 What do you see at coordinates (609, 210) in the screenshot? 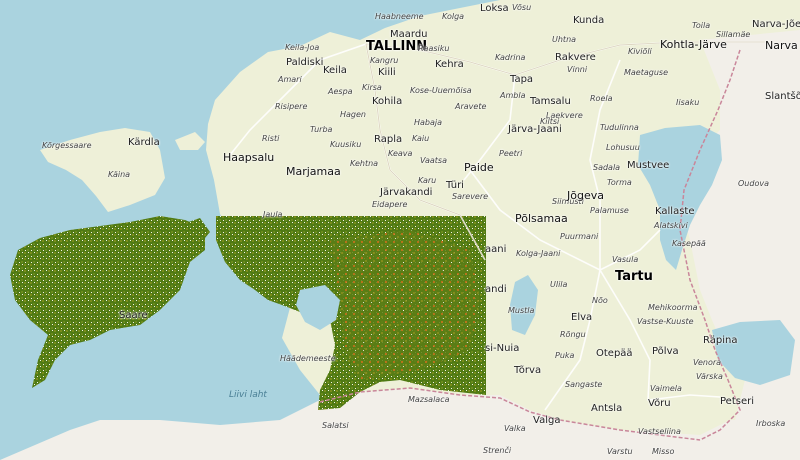
I see `label-palamuse: Palamuse` at bounding box center [609, 210].